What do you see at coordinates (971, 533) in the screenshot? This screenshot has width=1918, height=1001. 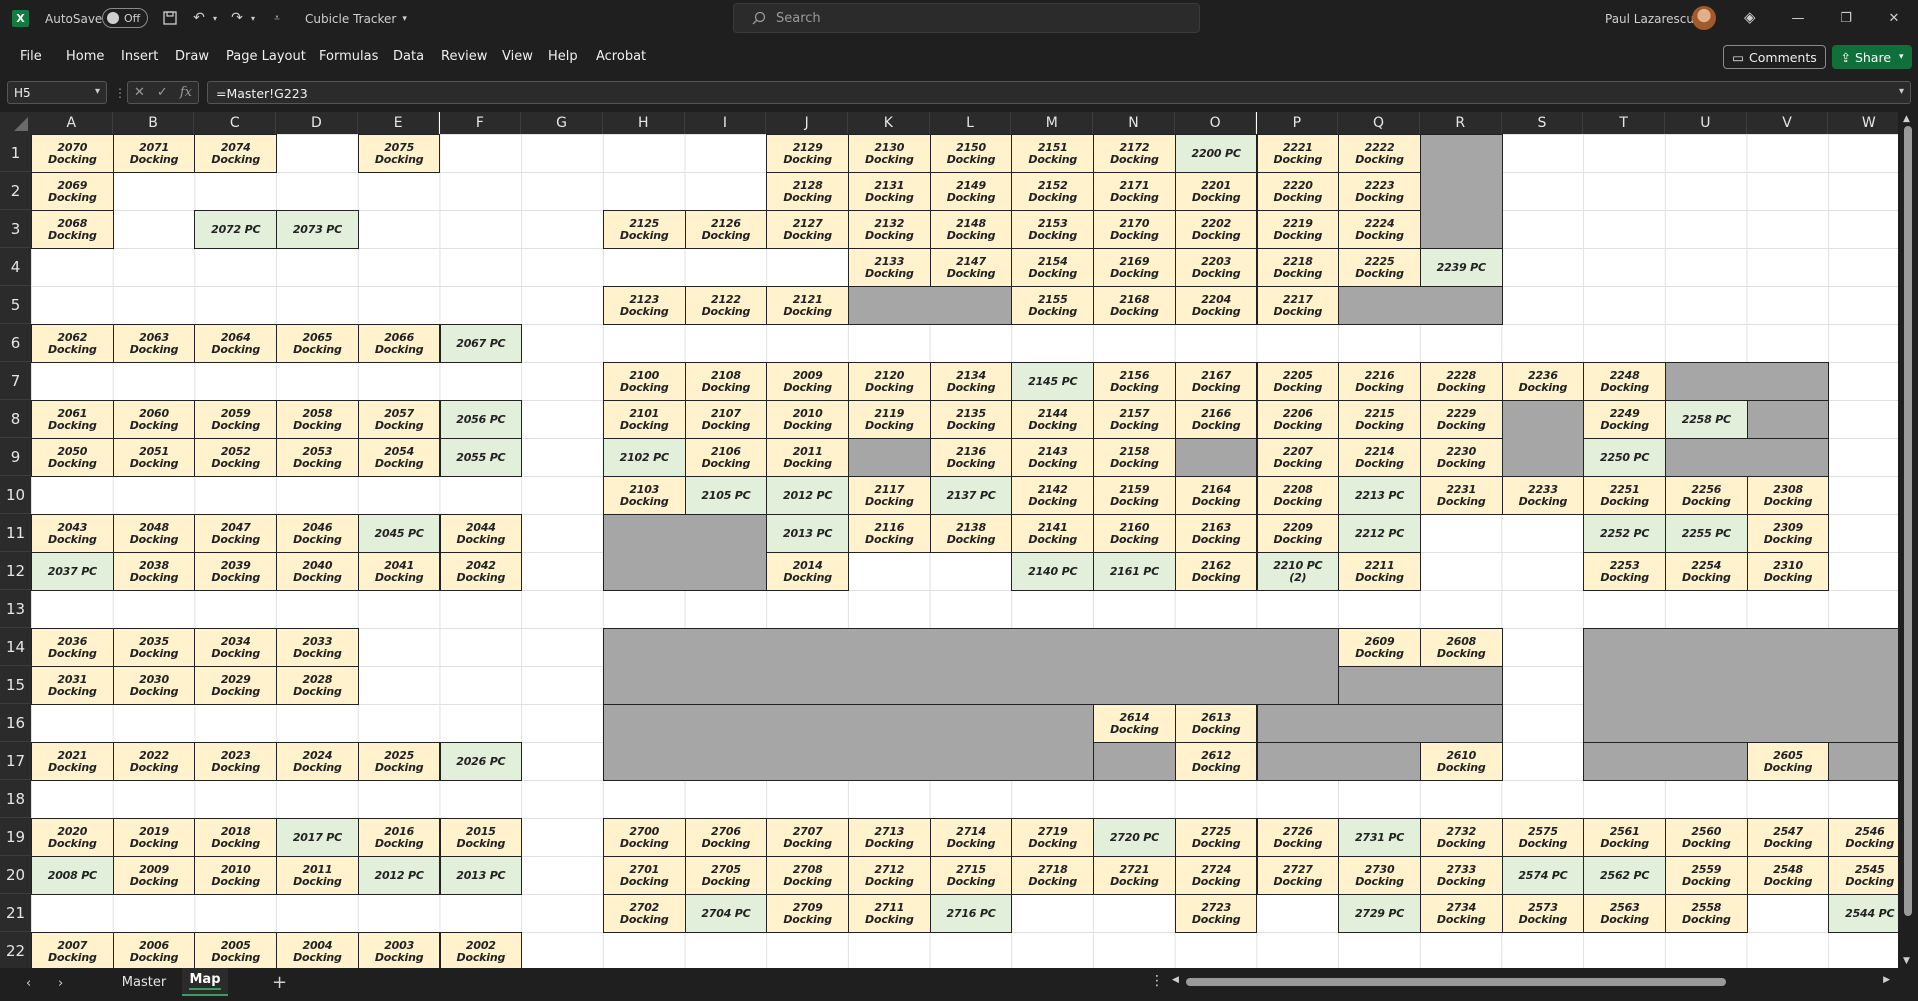 I see `cubicle-cell-l11: 2138 Docking` at bounding box center [971, 533].